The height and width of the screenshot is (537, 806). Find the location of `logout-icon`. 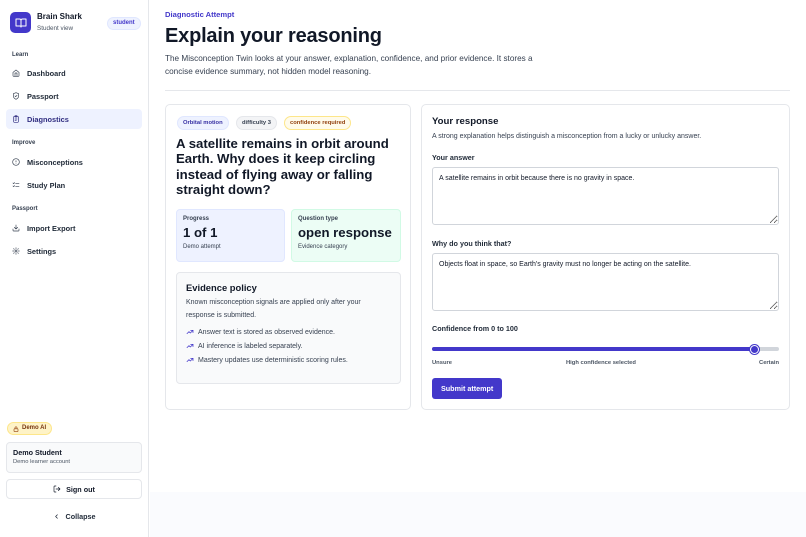

logout-icon is located at coordinates (57, 489).